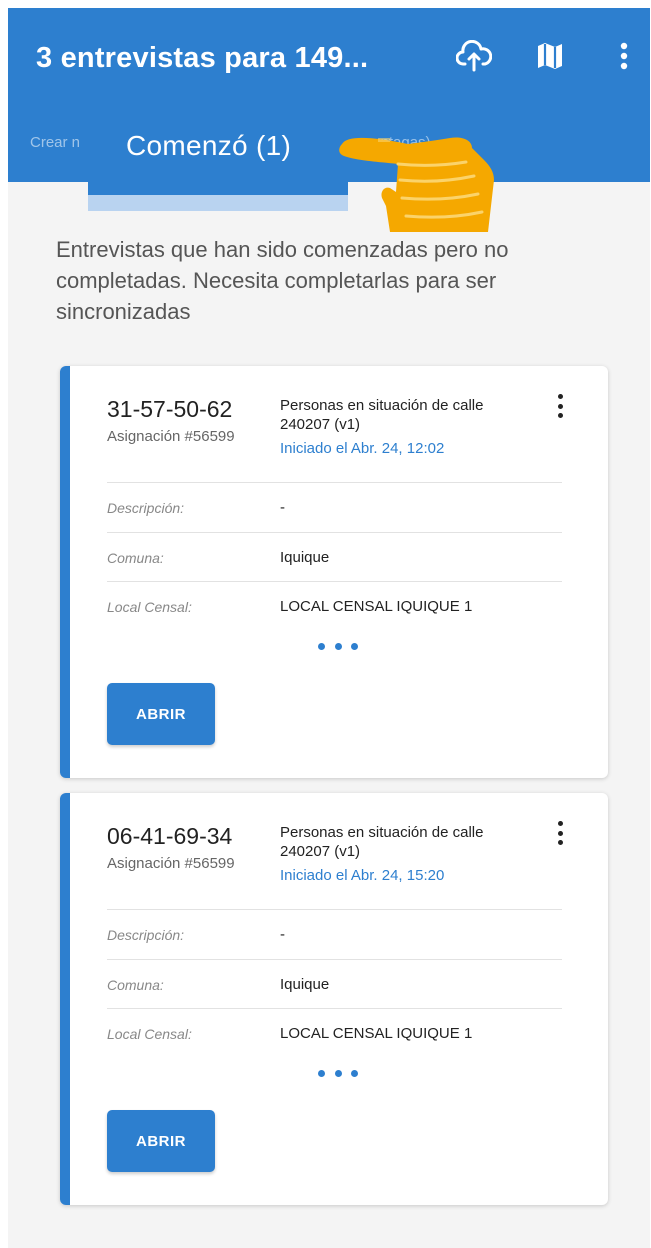  Describe the element at coordinates (362, 448) in the screenshot. I see `started-date: Iniciado el Abr. 24, 12:02` at that location.